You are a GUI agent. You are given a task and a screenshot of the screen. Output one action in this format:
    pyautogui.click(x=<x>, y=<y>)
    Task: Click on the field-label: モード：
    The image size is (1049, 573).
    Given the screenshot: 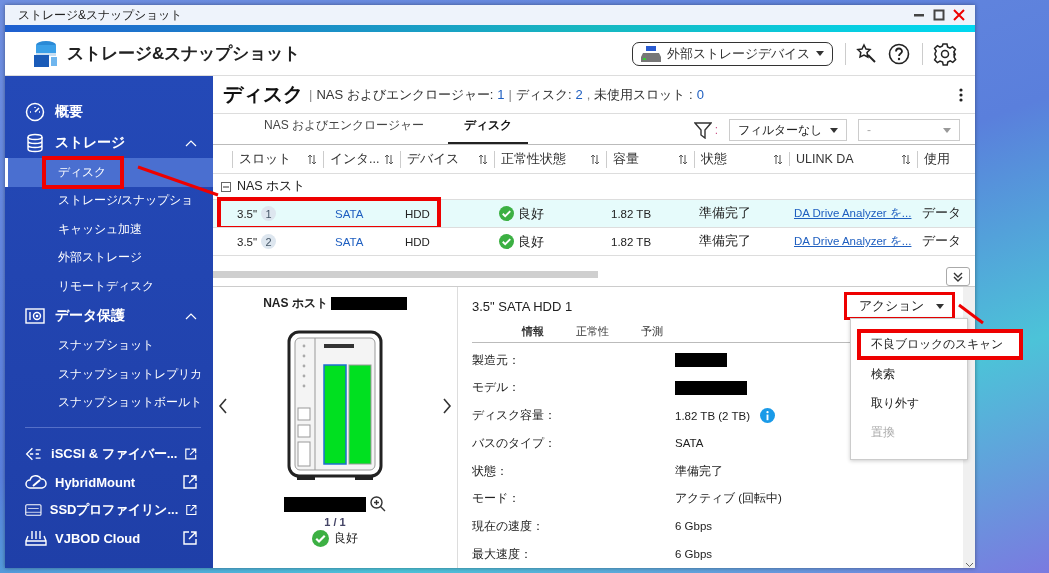 What is the action you would take?
    pyautogui.click(x=496, y=499)
    